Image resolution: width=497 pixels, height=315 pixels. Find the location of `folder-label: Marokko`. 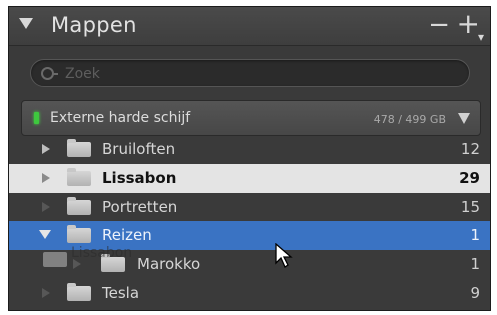

folder-label: Marokko is located at coordinates (169, 264).